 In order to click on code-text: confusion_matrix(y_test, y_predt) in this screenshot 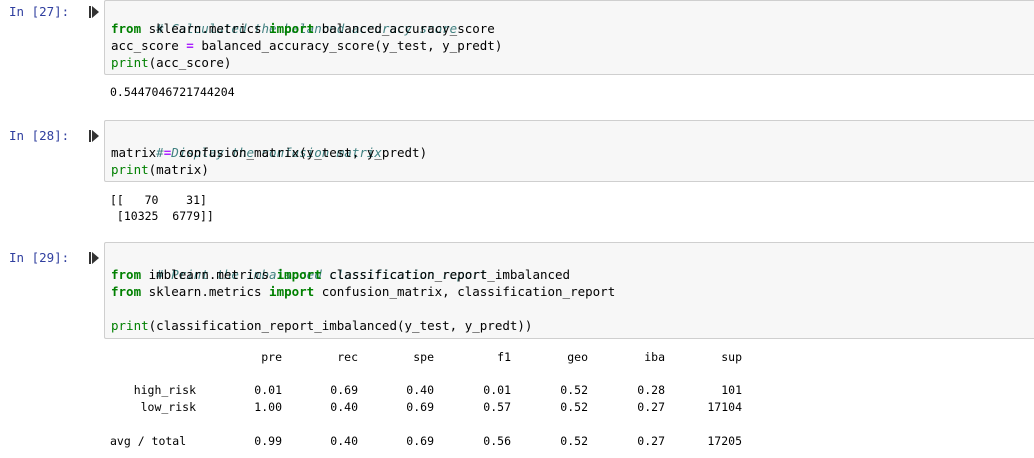, I will do `click(299, 152)`.